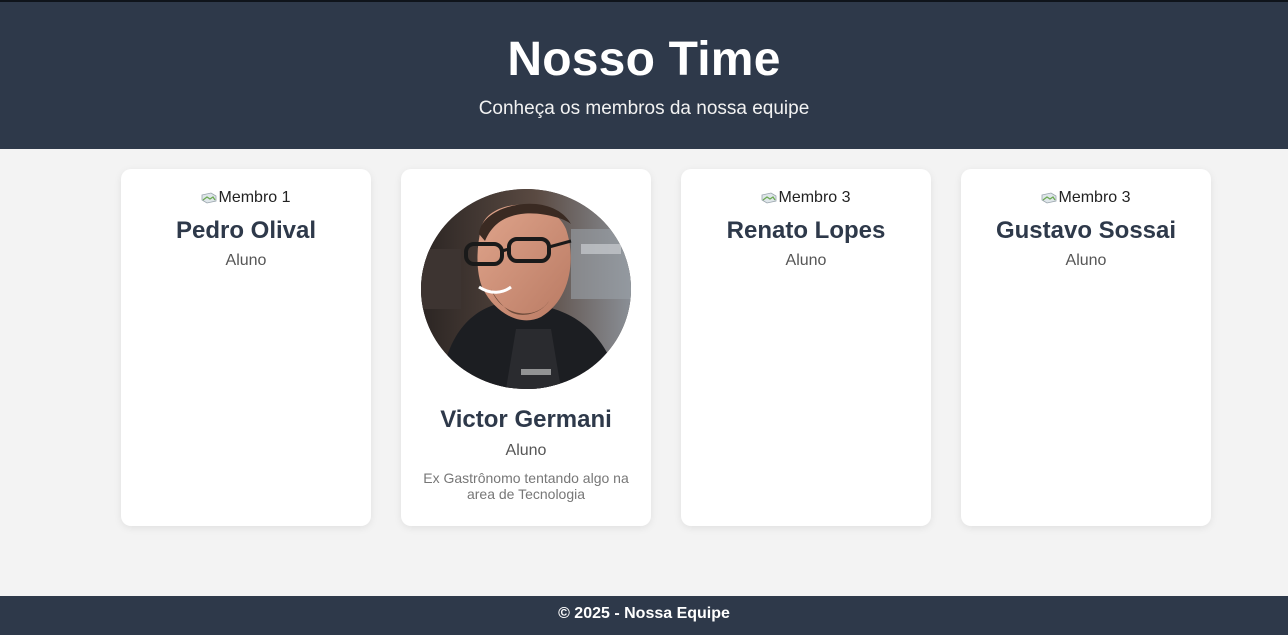 This screenshot has height=635, width=1288. Describe the element at coordinates (1086, 230) in the screenshot. I see `member-name: Gustavo Sossai` at that location.